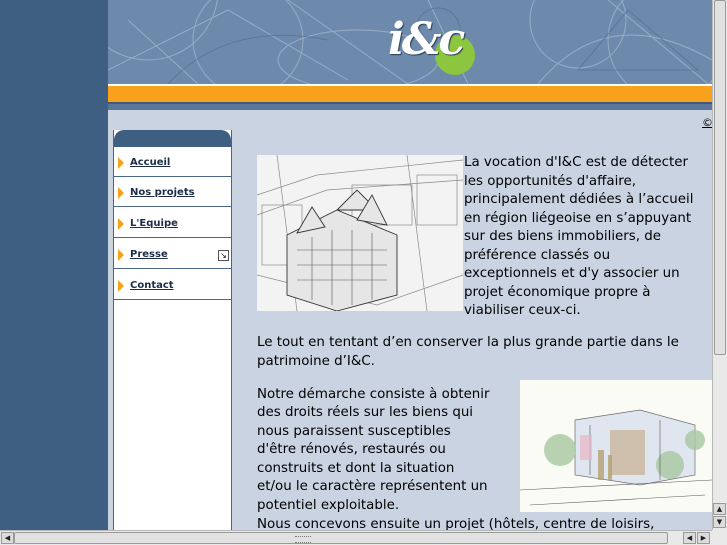  I want to click on scroll-left-button-end: ◀, so click(689, 538).